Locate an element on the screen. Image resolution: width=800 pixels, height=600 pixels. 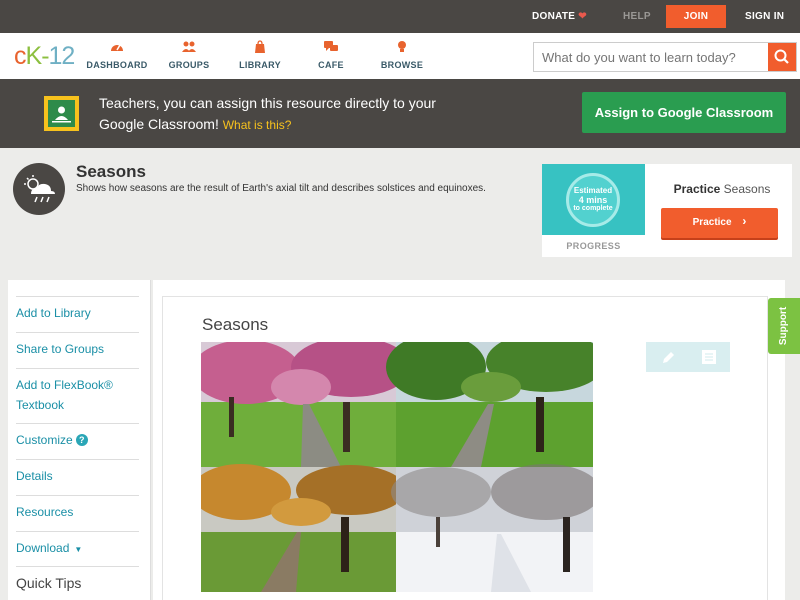
caret-down-icon: ▼ is located at coordinates (78, 549).